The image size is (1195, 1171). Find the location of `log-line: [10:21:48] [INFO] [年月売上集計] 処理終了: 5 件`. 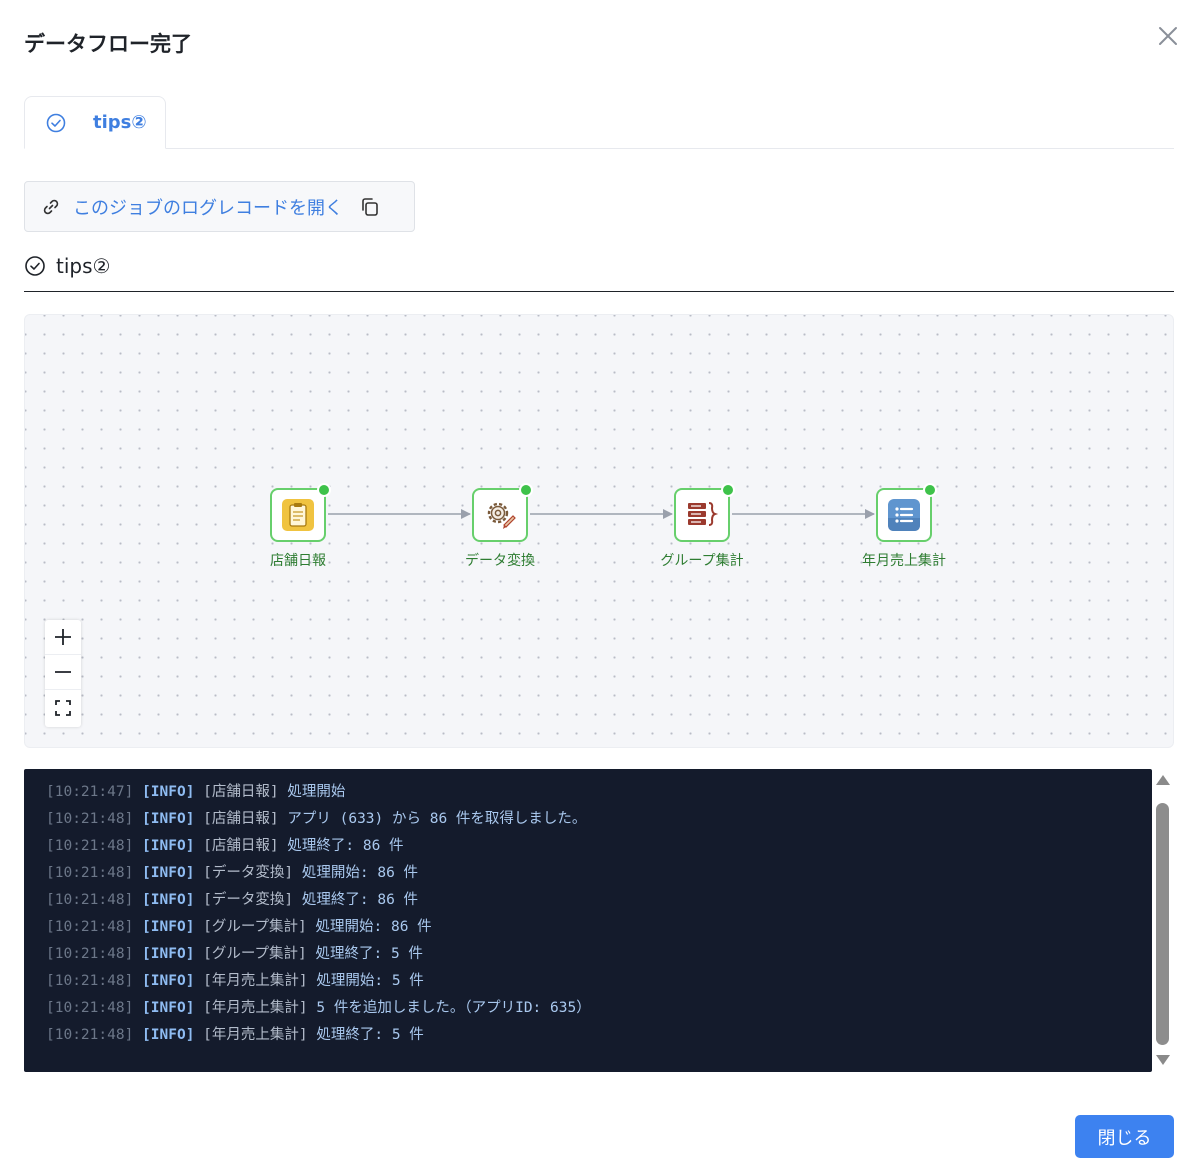

log-line: [10:21:48] [INFO] [年月売上集計] 処理終了: 5 件 is located at coordinates (599, 1035).